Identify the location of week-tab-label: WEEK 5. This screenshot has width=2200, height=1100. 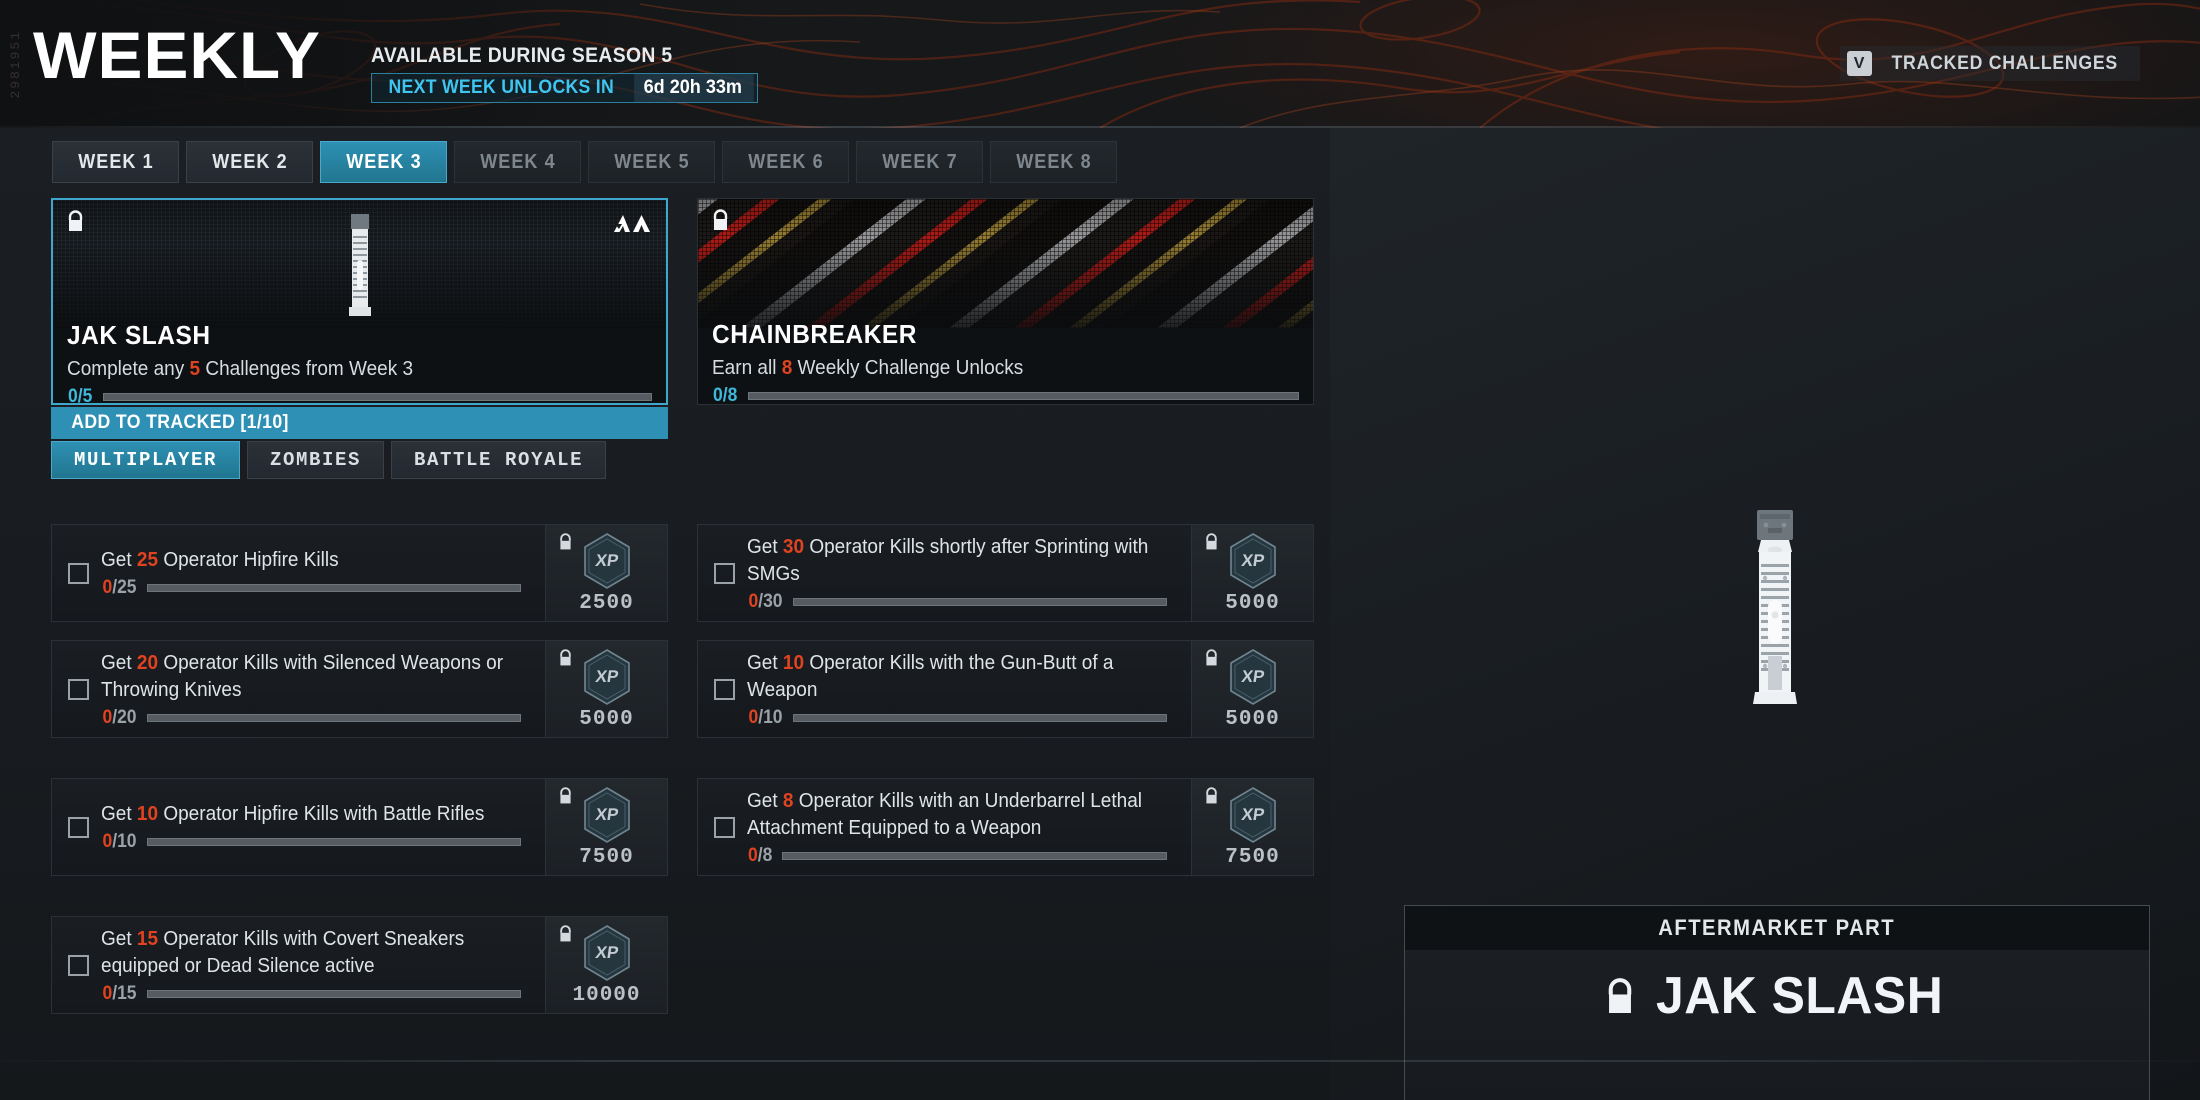
(651, 161).